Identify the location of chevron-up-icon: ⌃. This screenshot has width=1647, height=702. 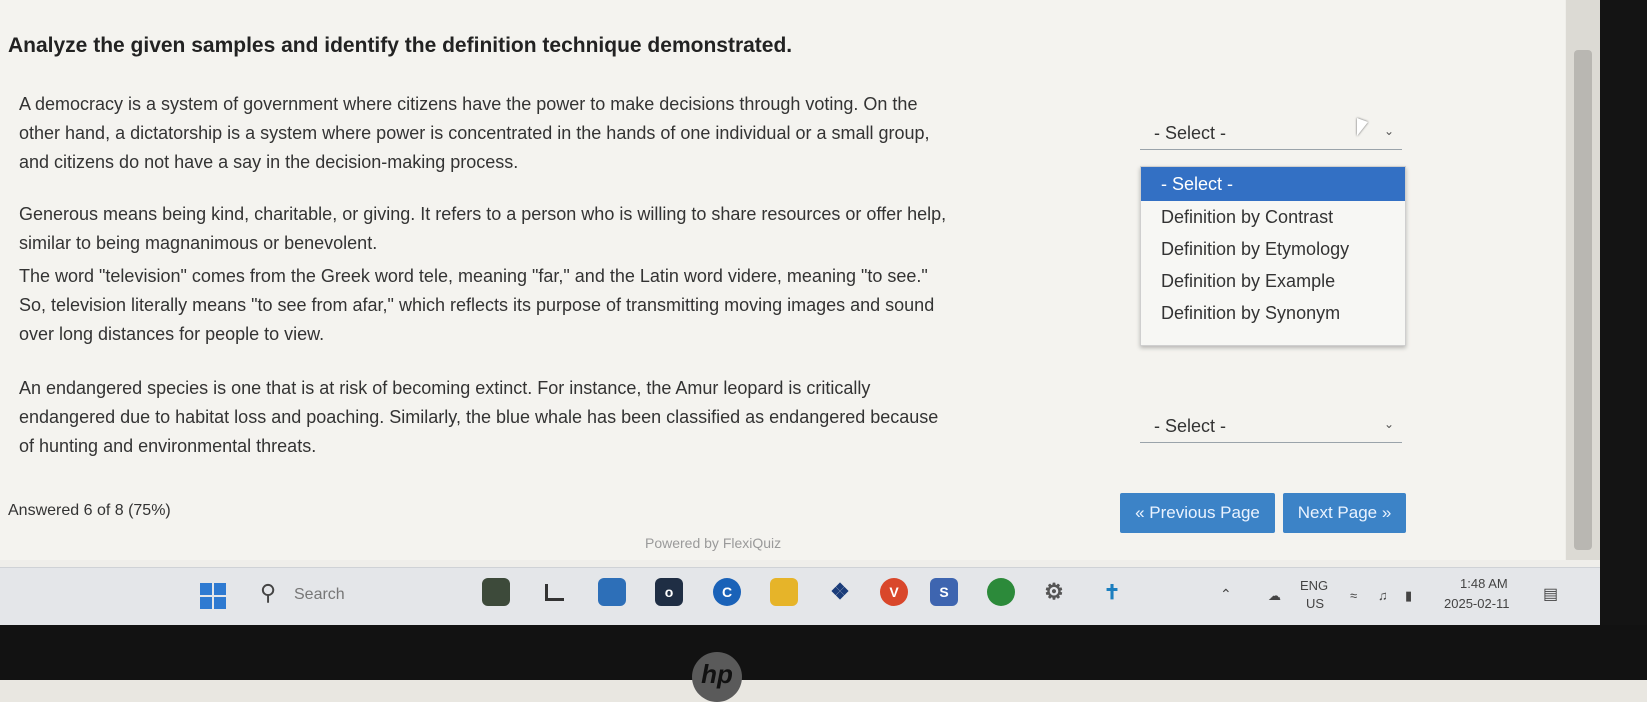
(1226, 594).